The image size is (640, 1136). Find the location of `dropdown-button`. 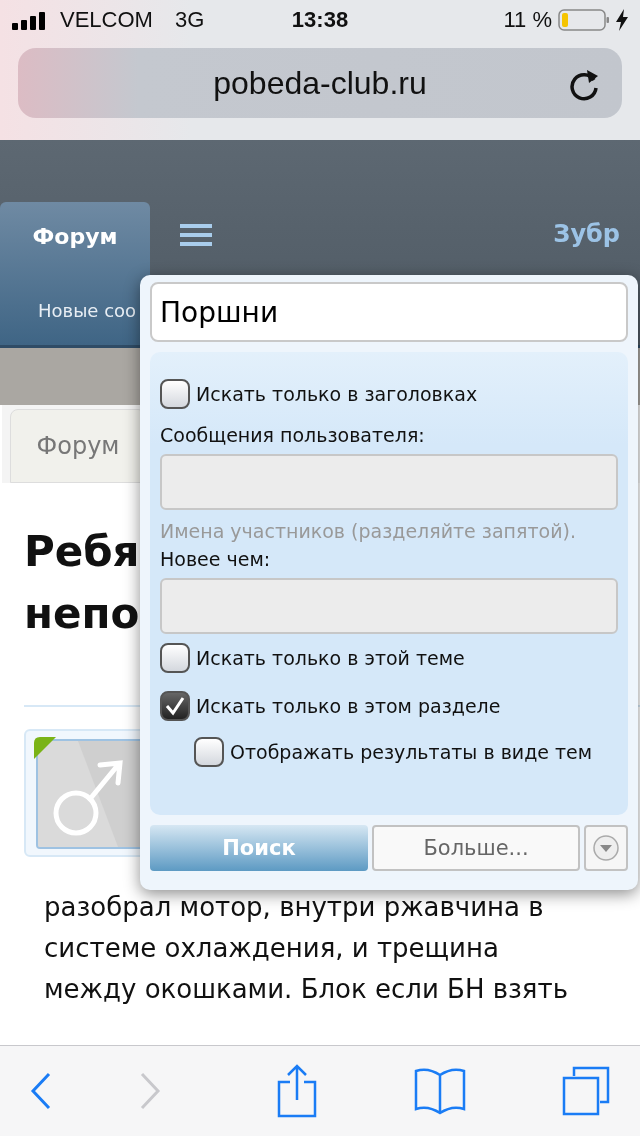

dropdown-button is located at coordinates (606, 848).